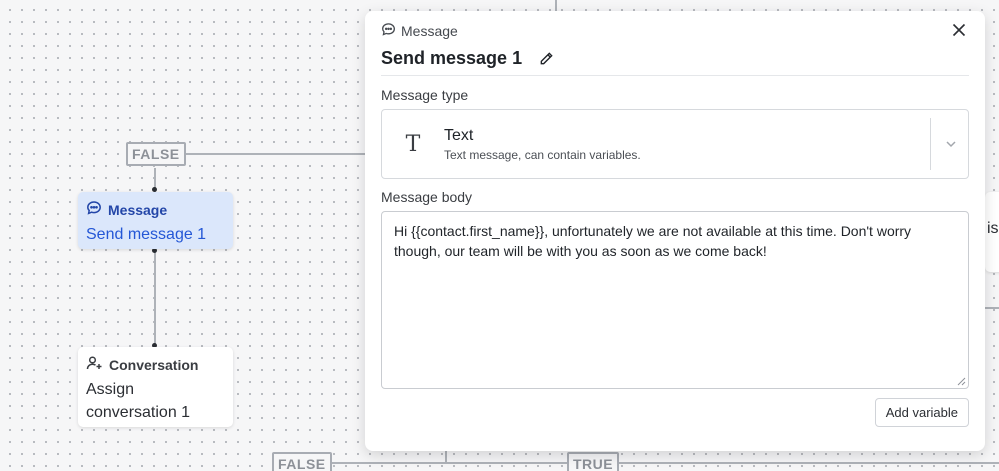  I want to click on select-separator, so click(930, 144).